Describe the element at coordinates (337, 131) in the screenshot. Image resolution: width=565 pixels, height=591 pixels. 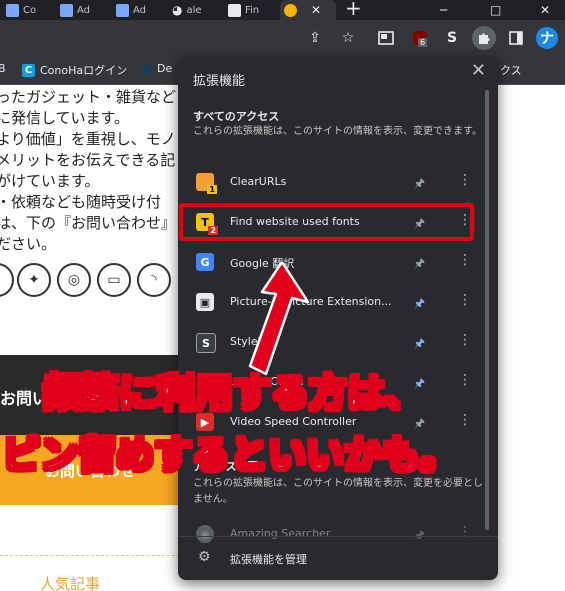
I see `section-full-access-desc: これらの拡張機能は、このサイトの情報を表示、変更できます。` at that location.